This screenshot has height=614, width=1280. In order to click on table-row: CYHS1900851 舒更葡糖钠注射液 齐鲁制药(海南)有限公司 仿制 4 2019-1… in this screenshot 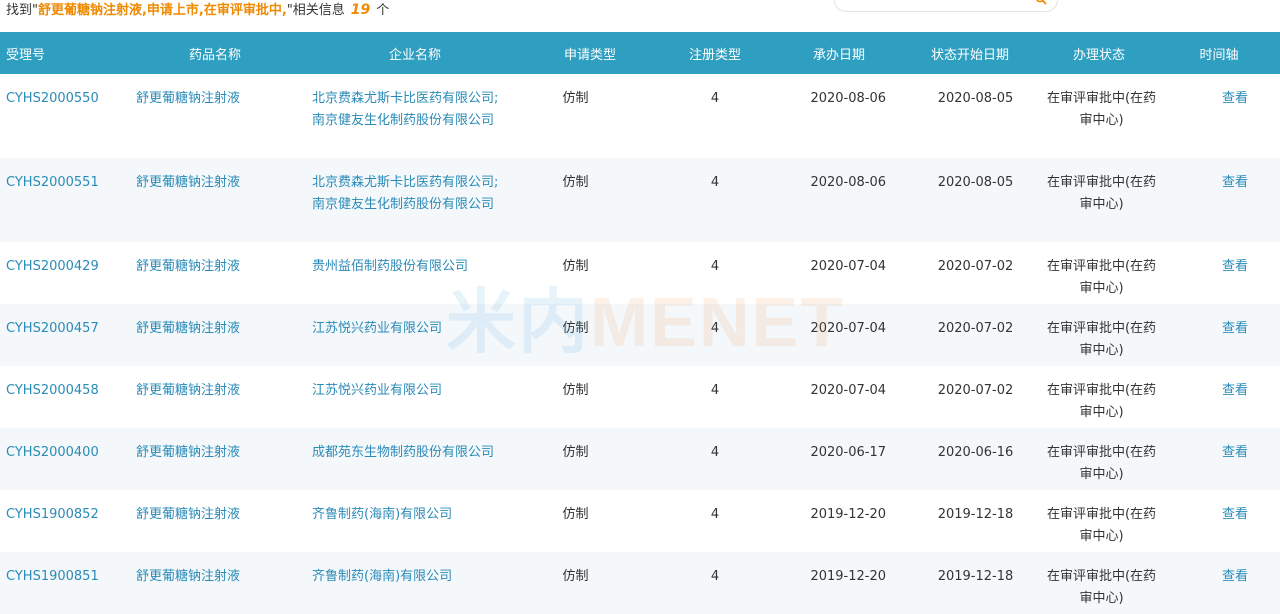, I will do `click(640, 583)`.